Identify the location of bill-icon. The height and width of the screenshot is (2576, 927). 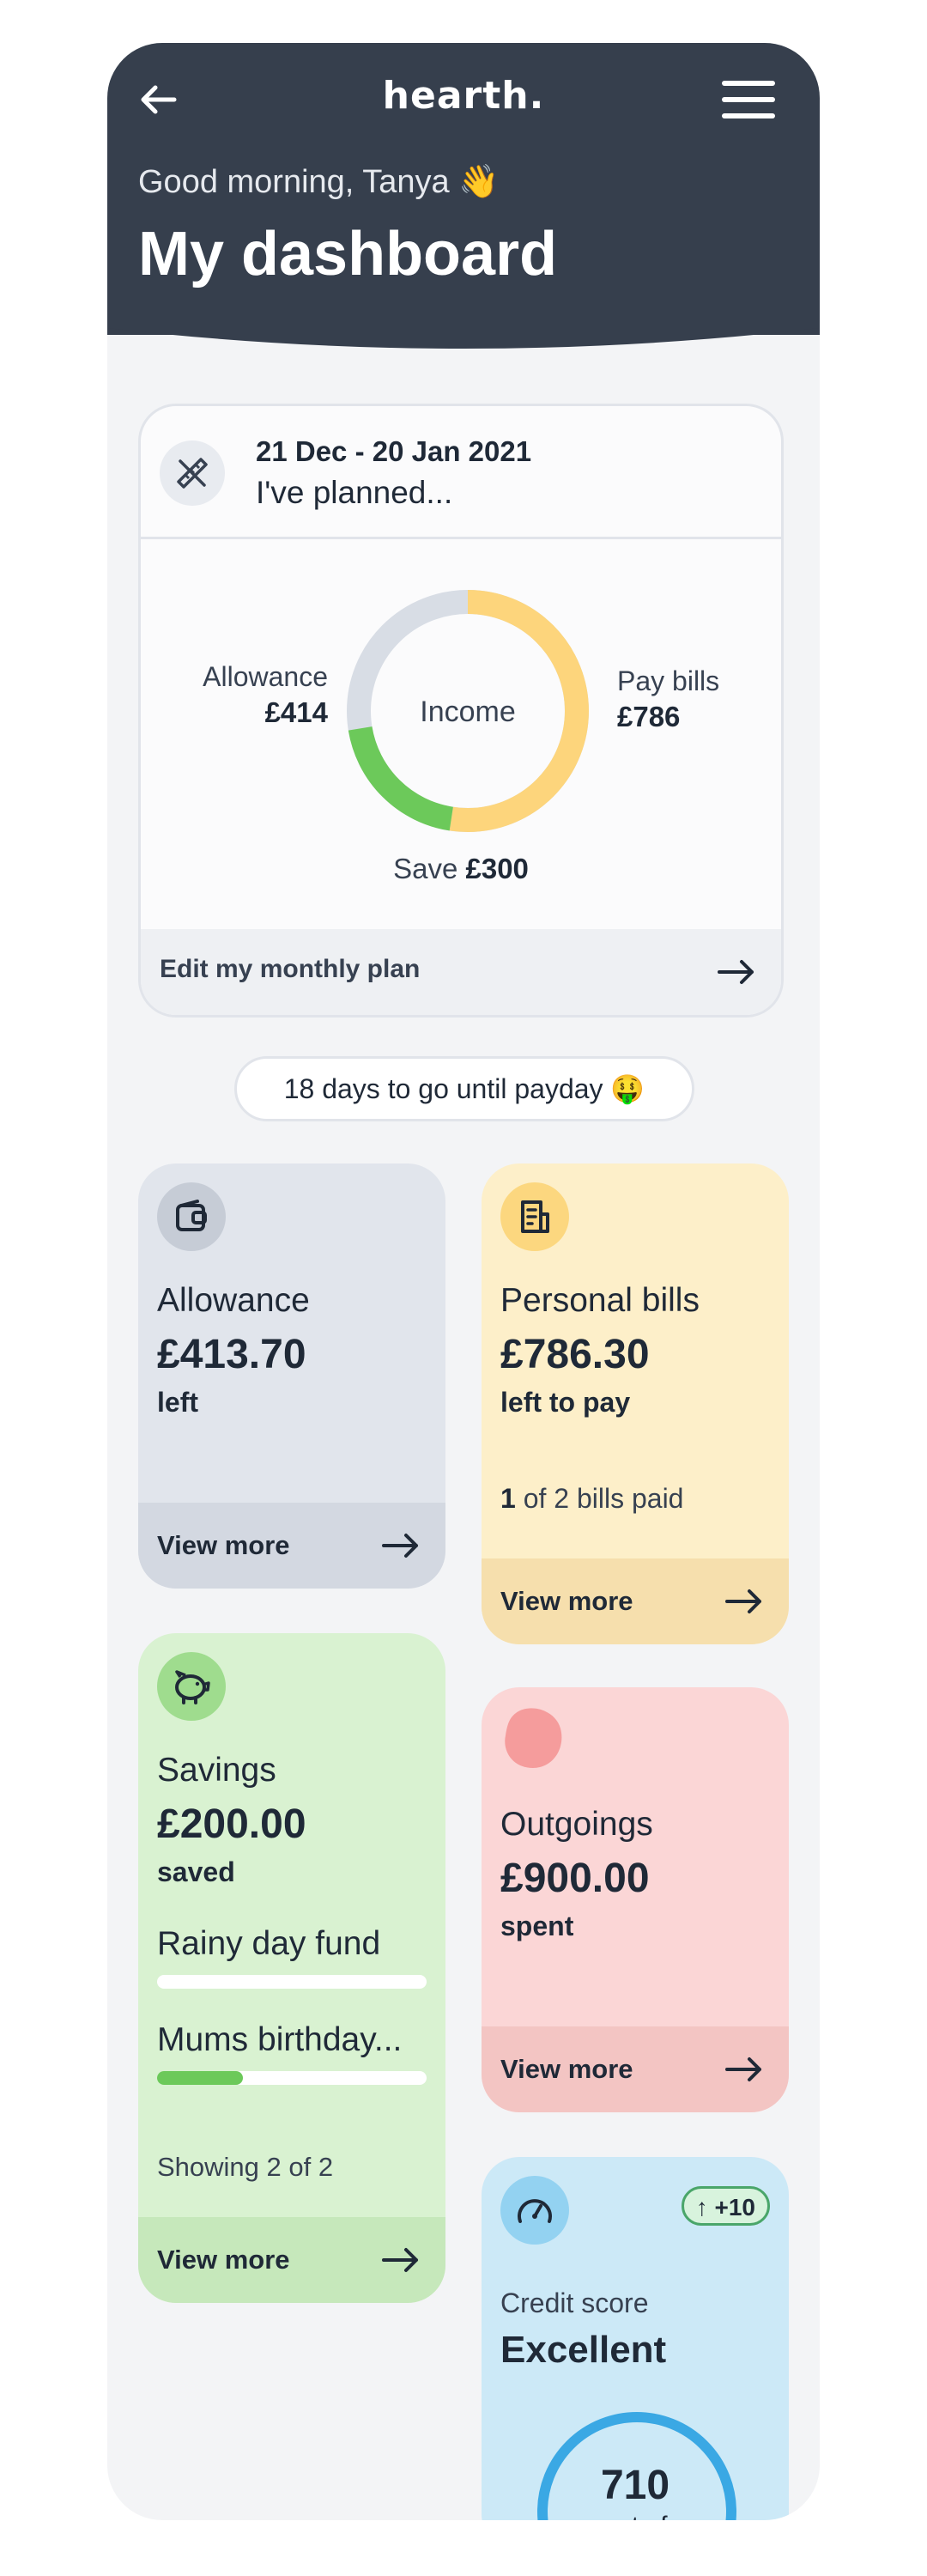
(534, 1217).